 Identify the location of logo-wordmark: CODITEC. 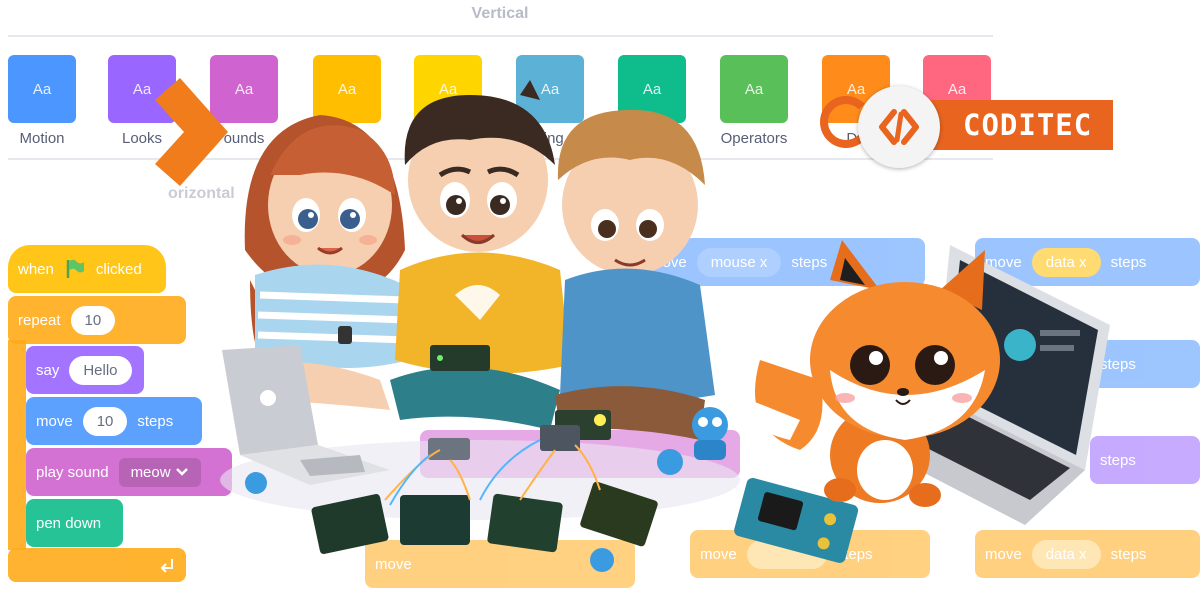
(1019, 125).